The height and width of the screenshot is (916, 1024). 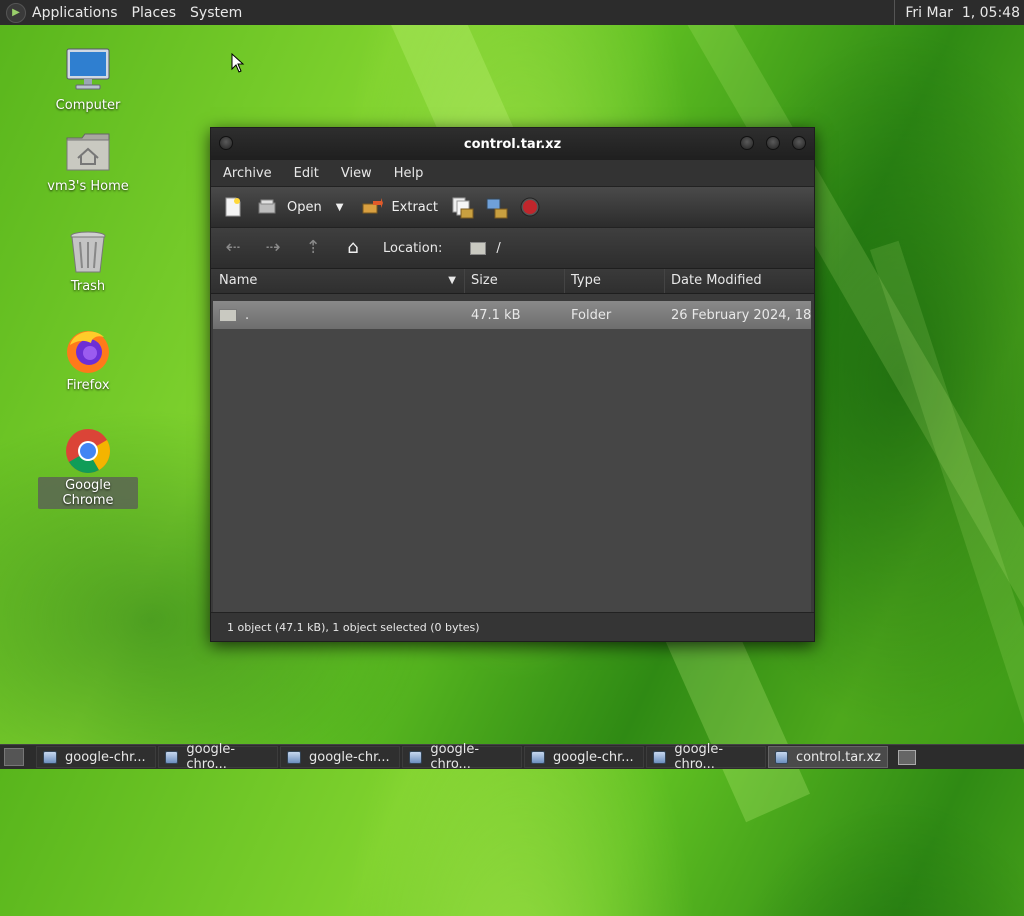 I want to click on home-folder-icon, so click(x=88, y=152).